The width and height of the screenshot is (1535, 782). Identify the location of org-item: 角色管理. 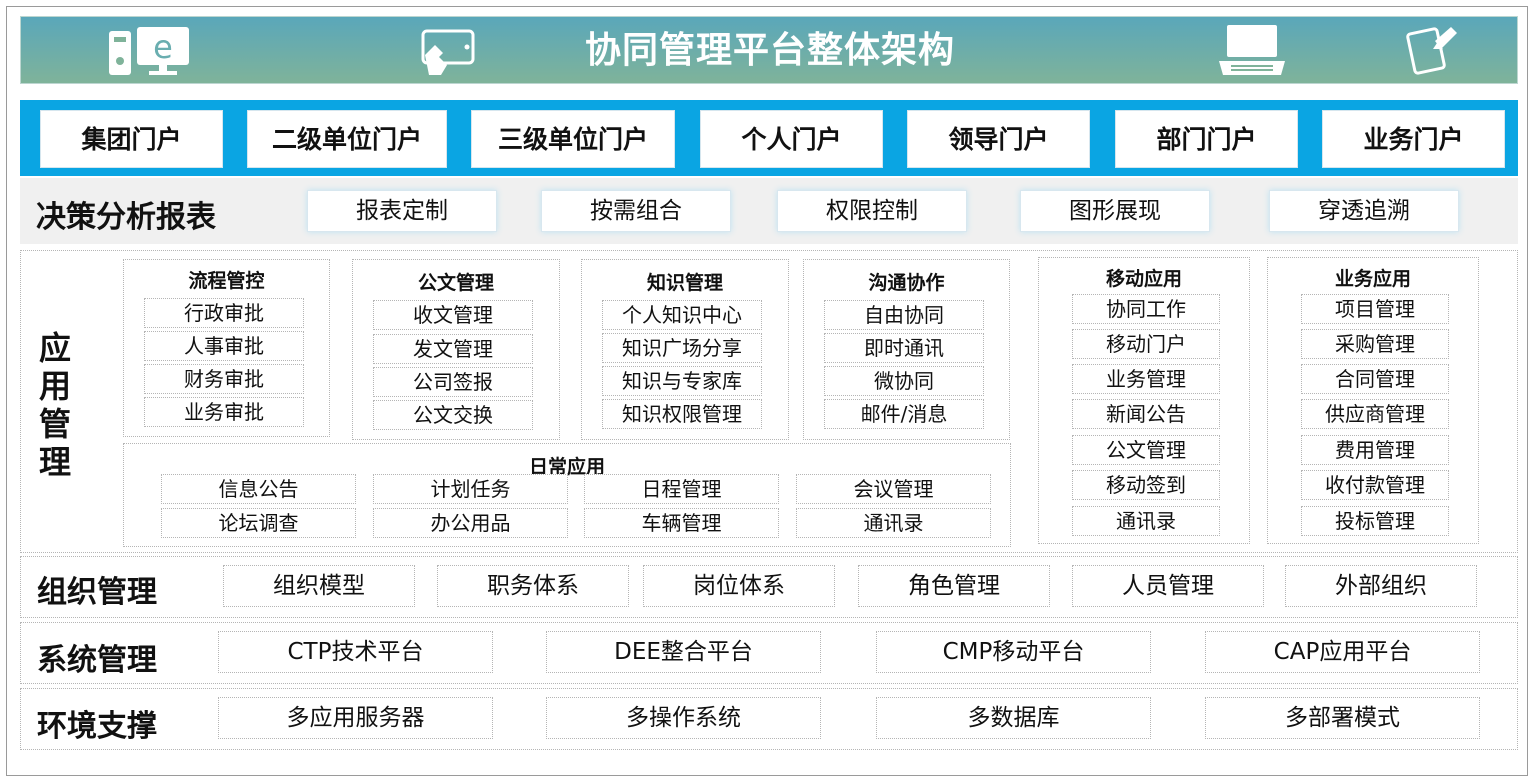
(954, 586).